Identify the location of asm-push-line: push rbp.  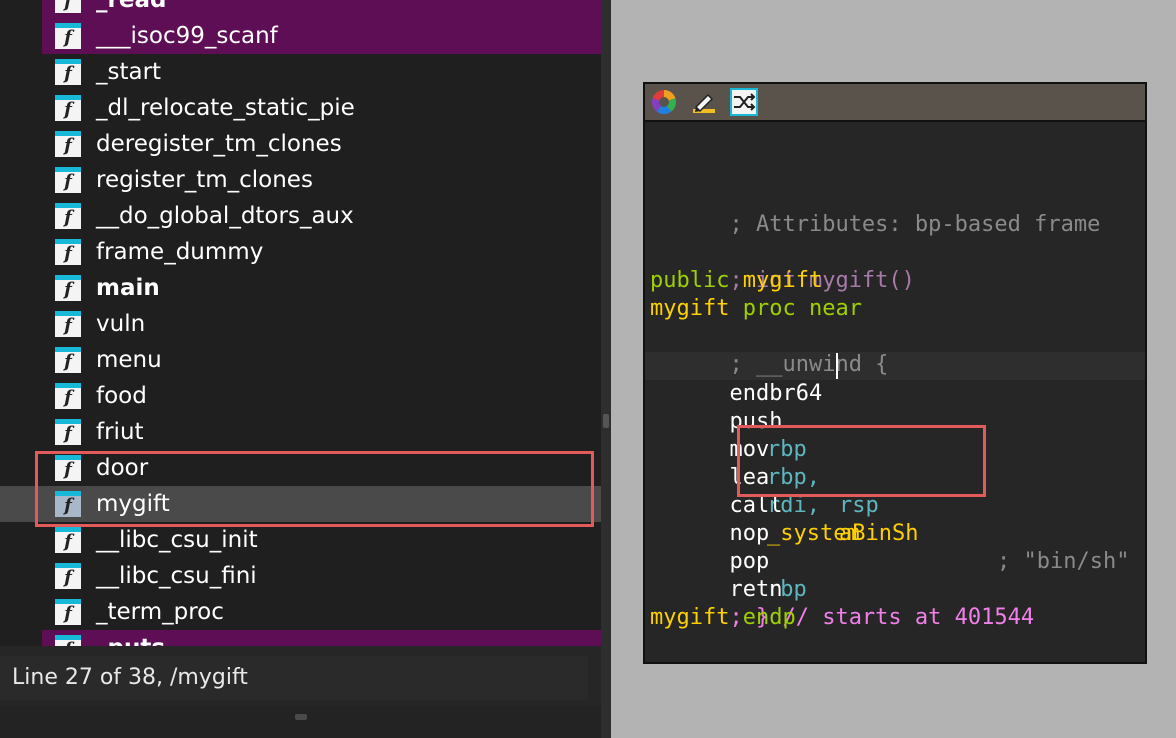
(728, 421).